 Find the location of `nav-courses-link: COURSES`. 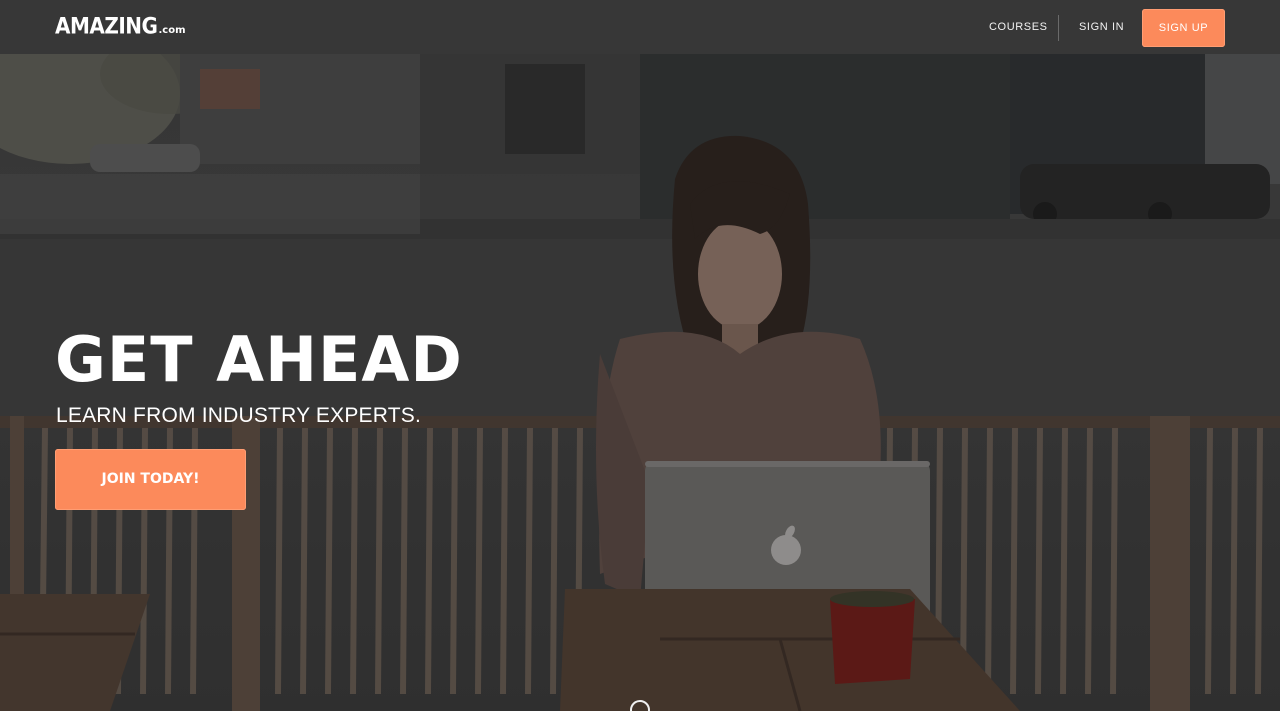

nav-courses-link: COURSES is located at coordinates (1018, 27).